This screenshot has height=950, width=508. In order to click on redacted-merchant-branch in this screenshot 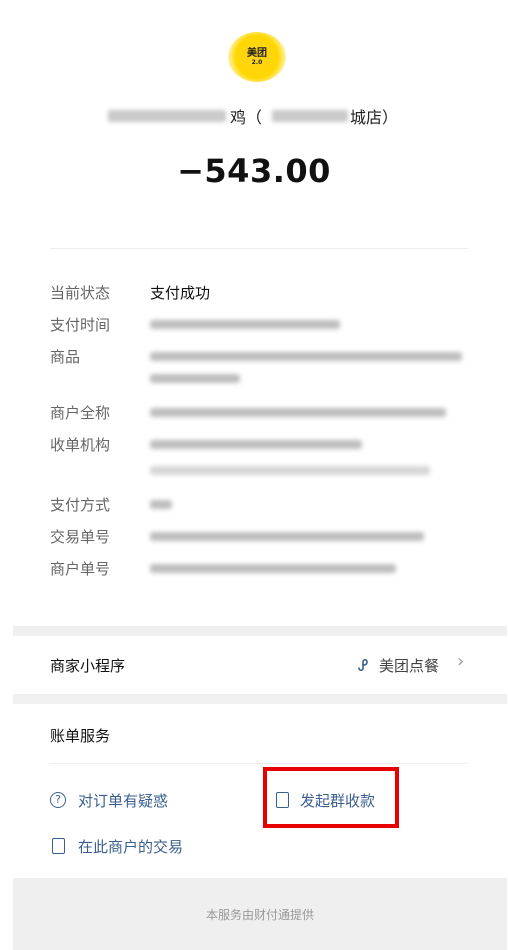, I will do `click(310, 116)`.